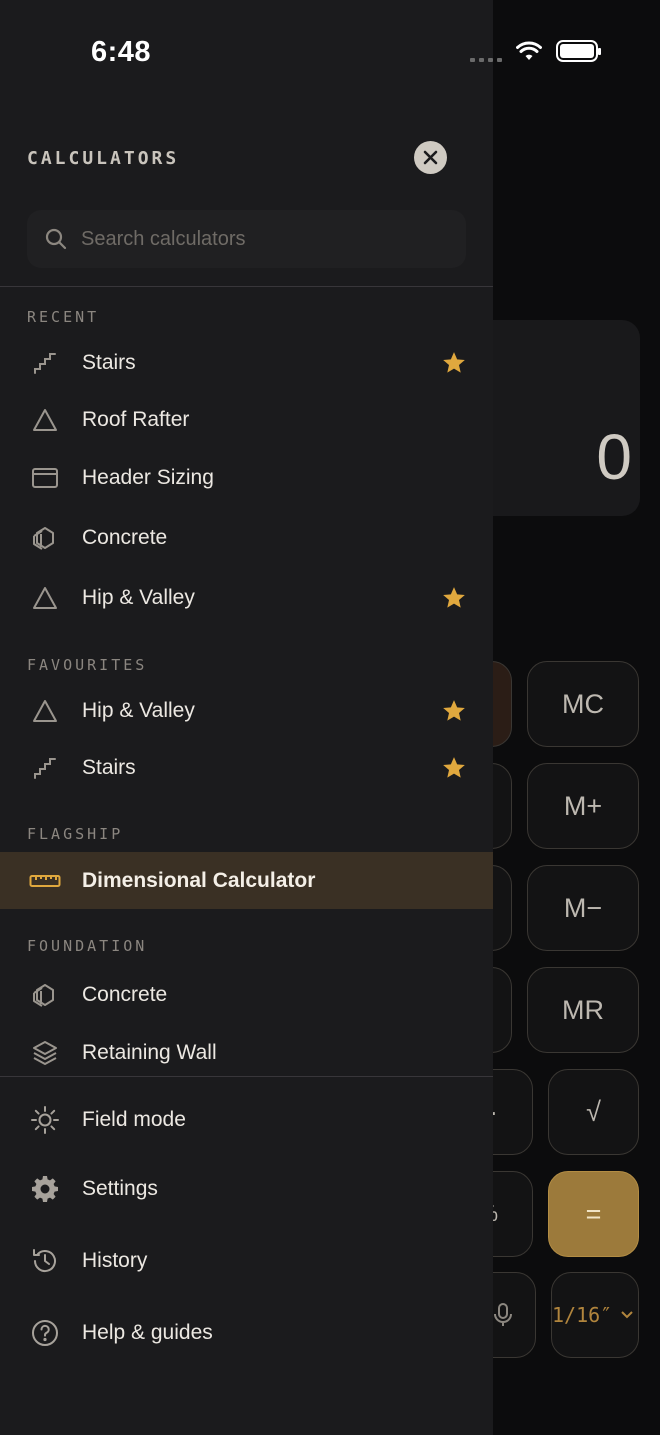 This screenshot has width=660, height=1435. What do you see at coordinates (45, 881) in the screenshot?
I see `ruler-icon` at bounding box center [45, 881].